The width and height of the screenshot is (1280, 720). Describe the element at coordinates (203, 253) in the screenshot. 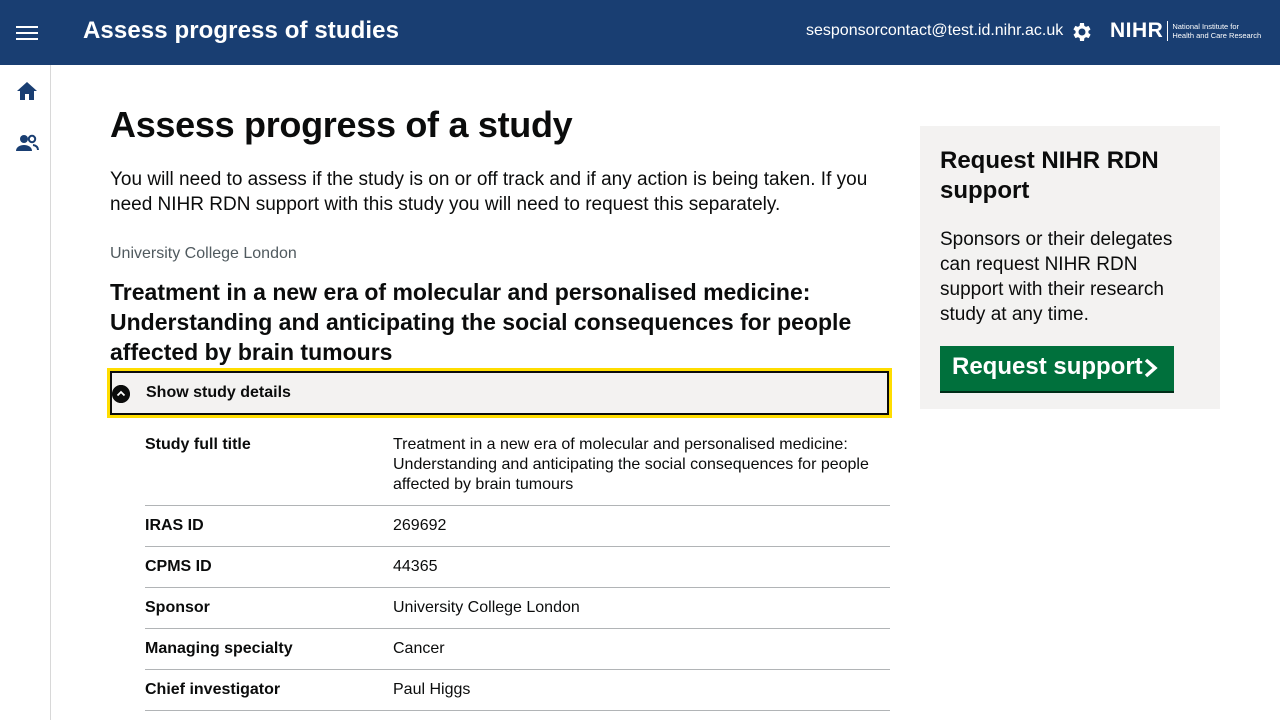

I see `study-sponsor-caption: University College London` at that location.